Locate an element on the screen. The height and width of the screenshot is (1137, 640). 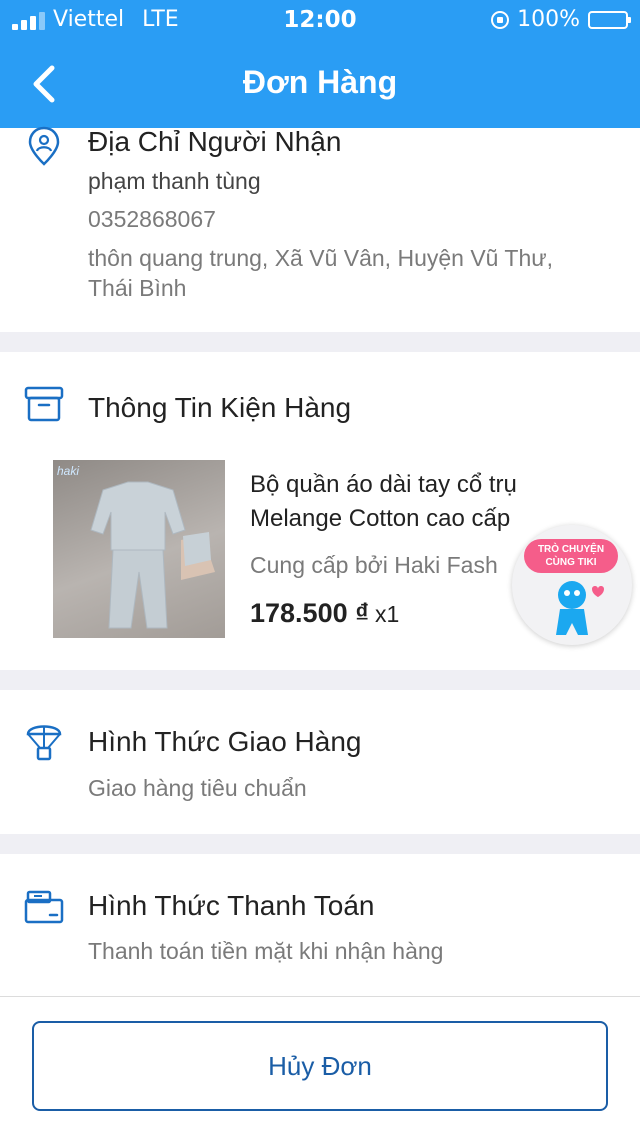
back-button is located at coordinates (46, 84).